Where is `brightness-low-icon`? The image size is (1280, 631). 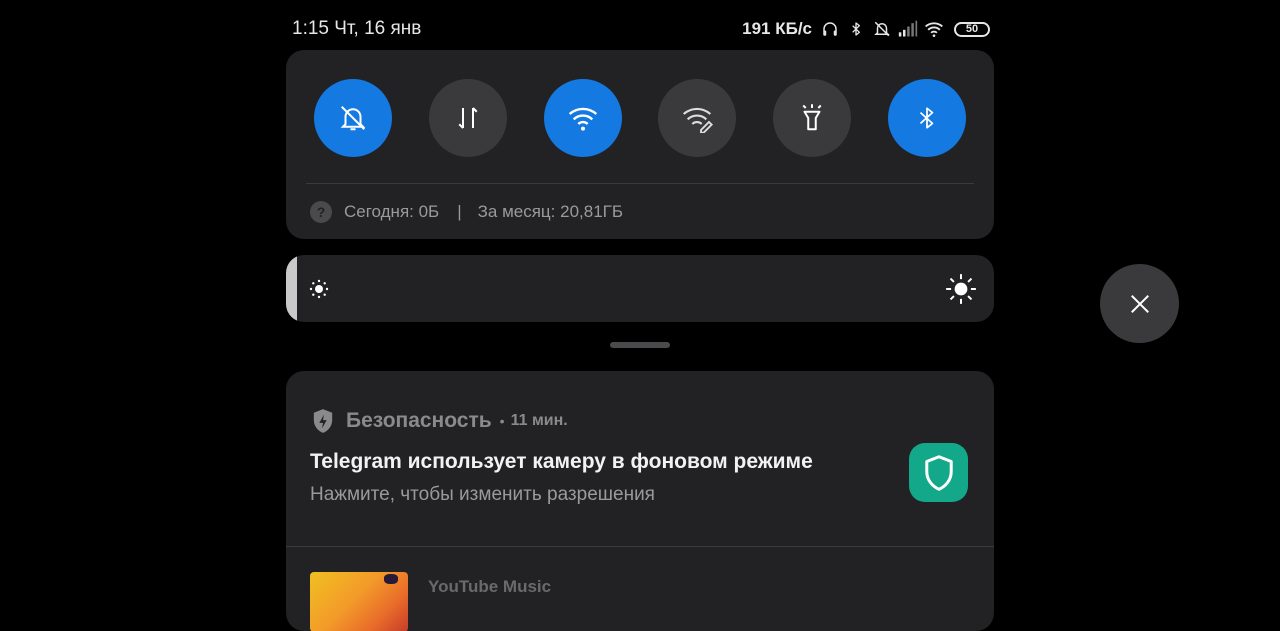 brightness-low-icon is located at coordinates (319, 291).